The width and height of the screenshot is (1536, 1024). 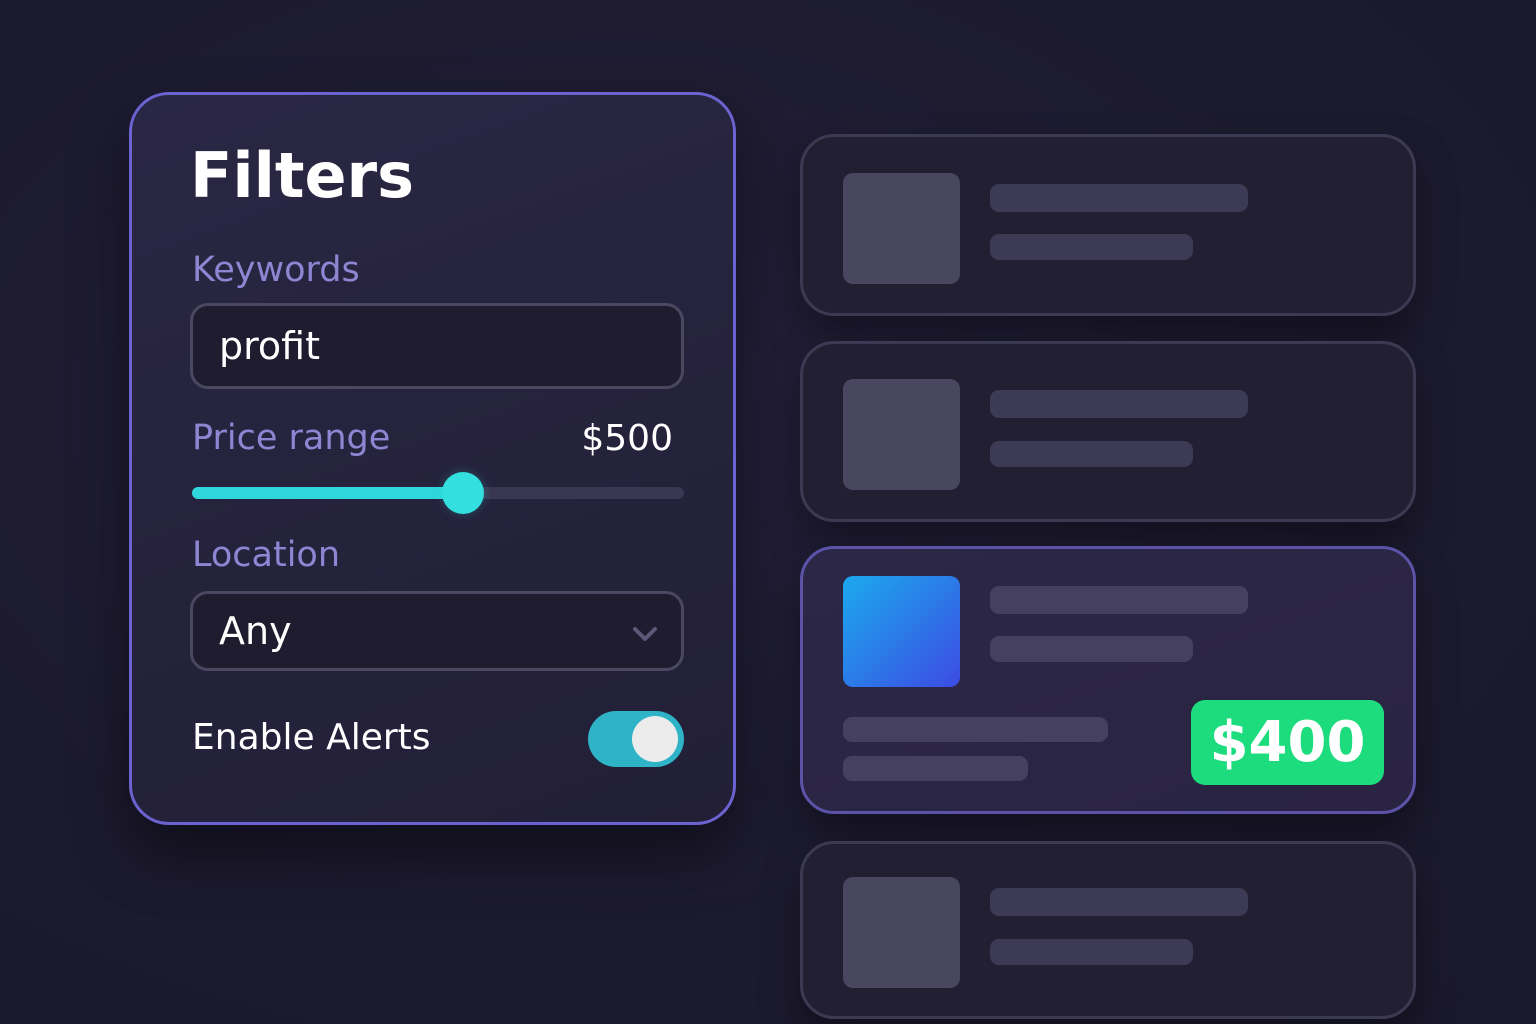 What do you see at coordinates (645, 634) in the screenshot?
I see `chevron-down-icon` at bounding box center [645, 634].